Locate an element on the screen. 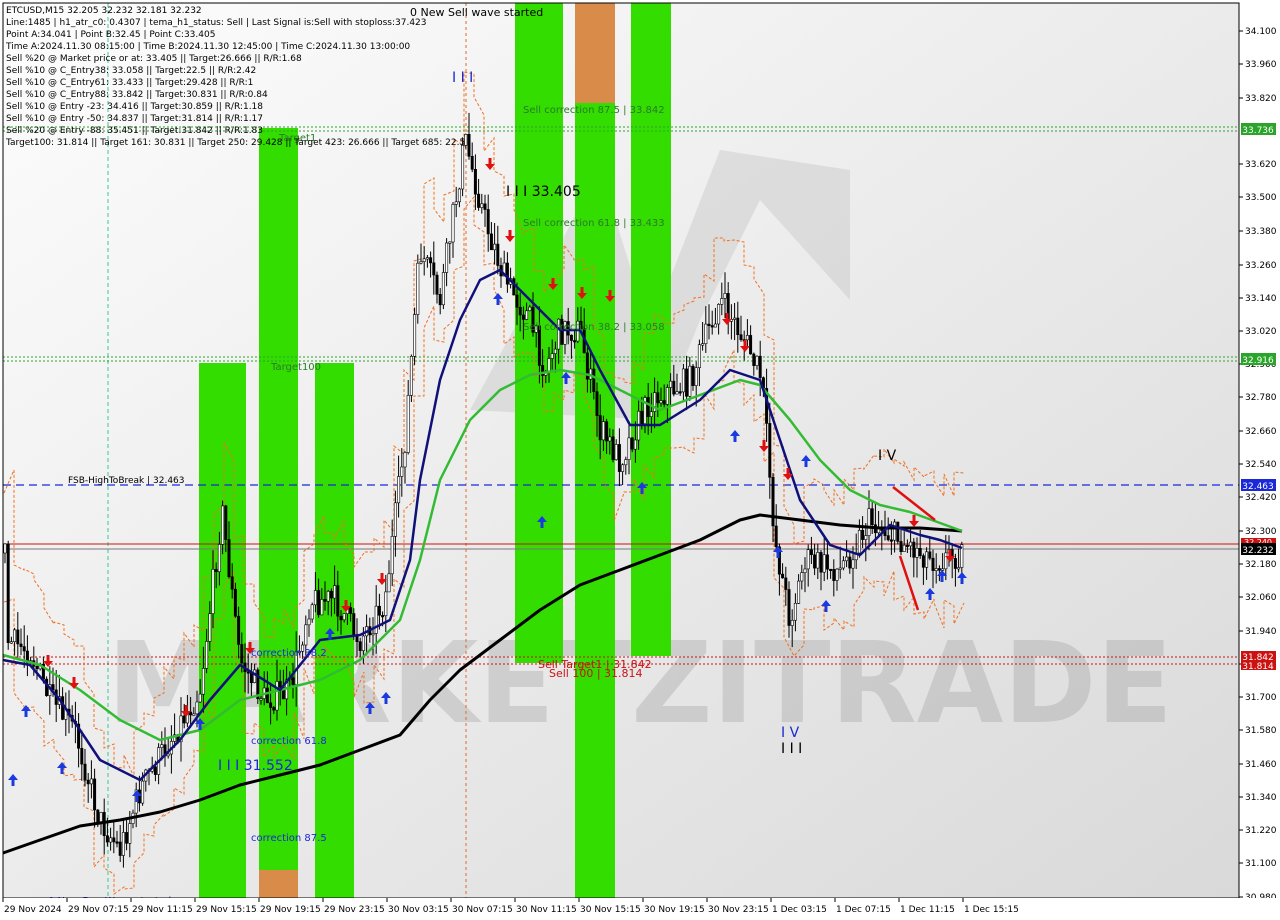  time-tick-label: 29 Nov 2024 is located at coordinates (33, 910).